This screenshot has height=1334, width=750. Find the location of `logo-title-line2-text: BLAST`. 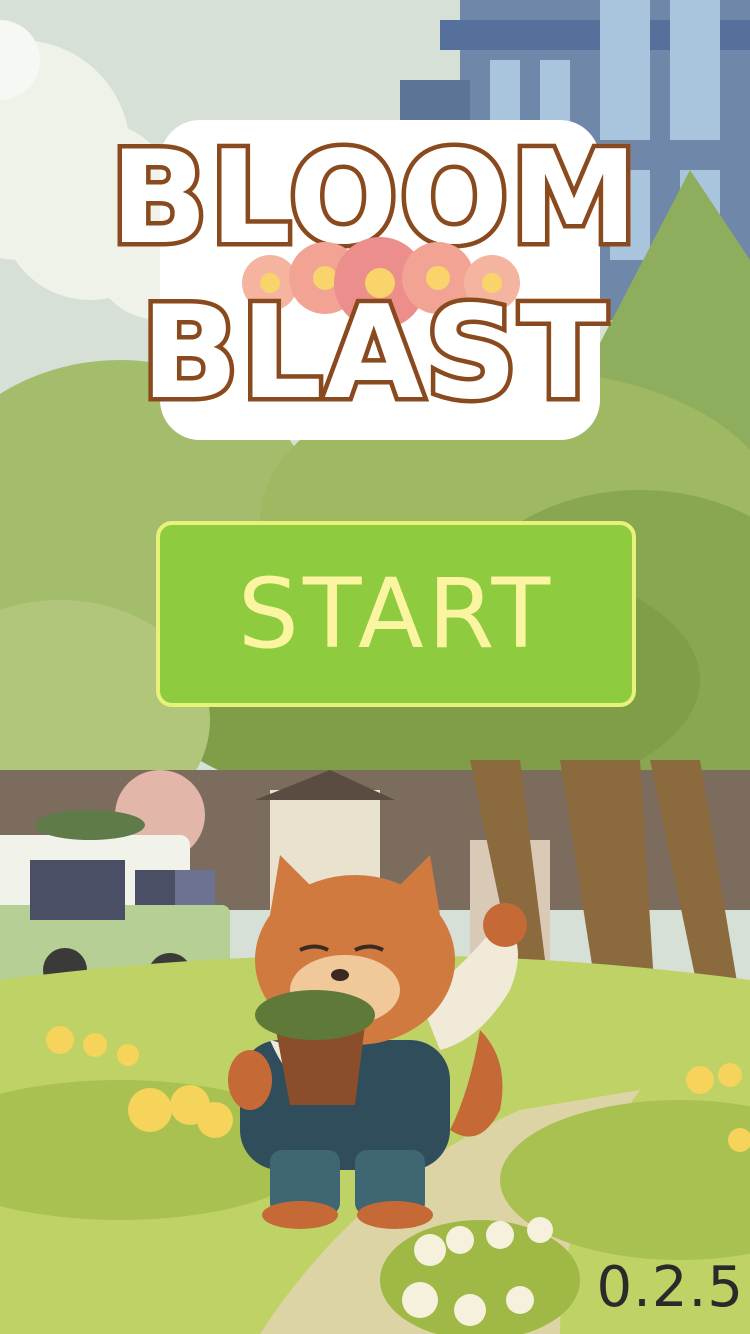

logo-title-line2-text: BLAST is located at coordinates (374, 353).